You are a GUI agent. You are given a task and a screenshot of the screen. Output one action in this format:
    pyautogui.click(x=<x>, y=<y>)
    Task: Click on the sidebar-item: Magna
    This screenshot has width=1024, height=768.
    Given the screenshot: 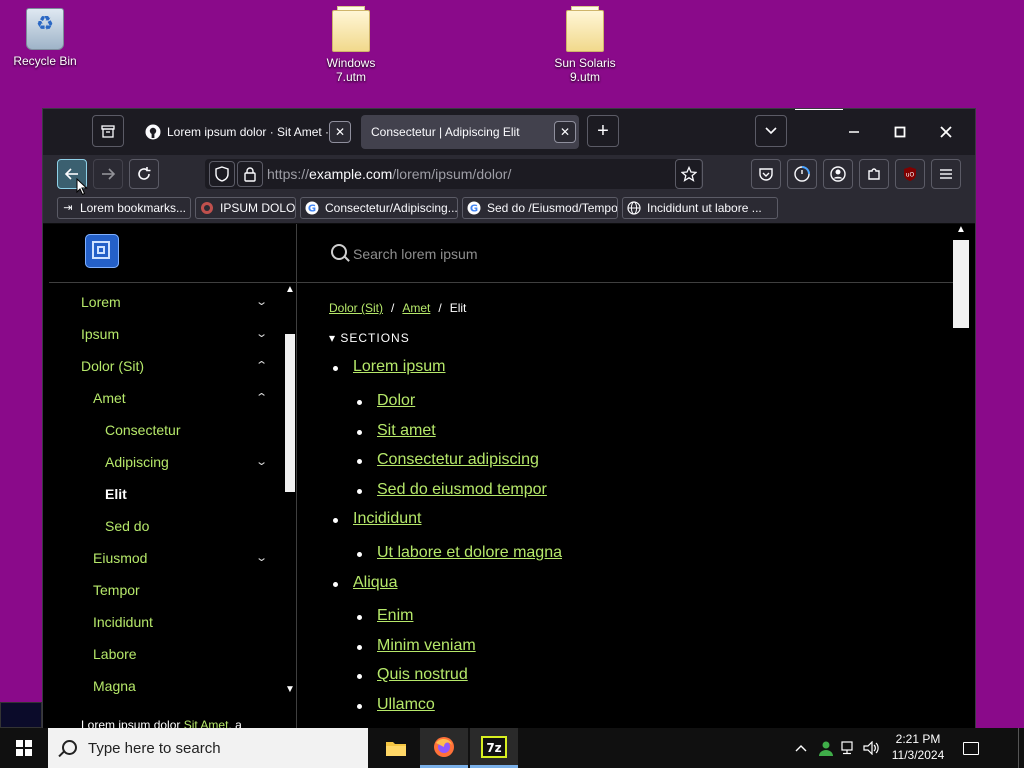 What is the action you would take?
    pyautogui.click(x=114, y=686)
    